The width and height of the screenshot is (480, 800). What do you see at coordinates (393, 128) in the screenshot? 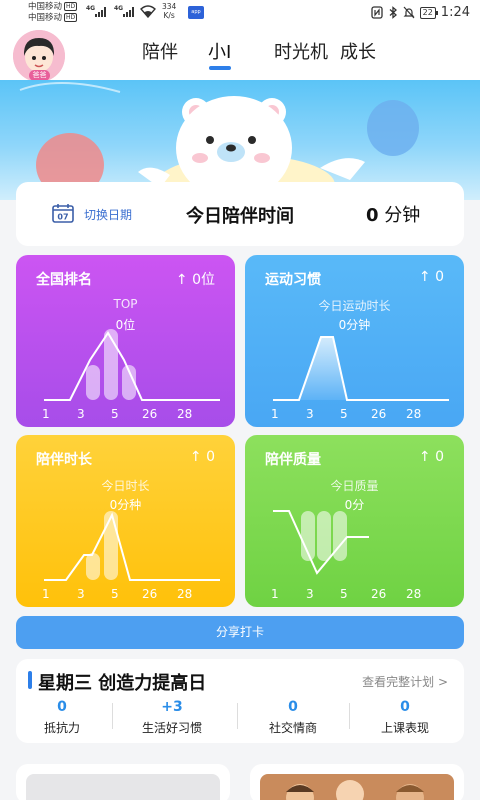
I see `balloon-icon` at bounding box center [393, 128].